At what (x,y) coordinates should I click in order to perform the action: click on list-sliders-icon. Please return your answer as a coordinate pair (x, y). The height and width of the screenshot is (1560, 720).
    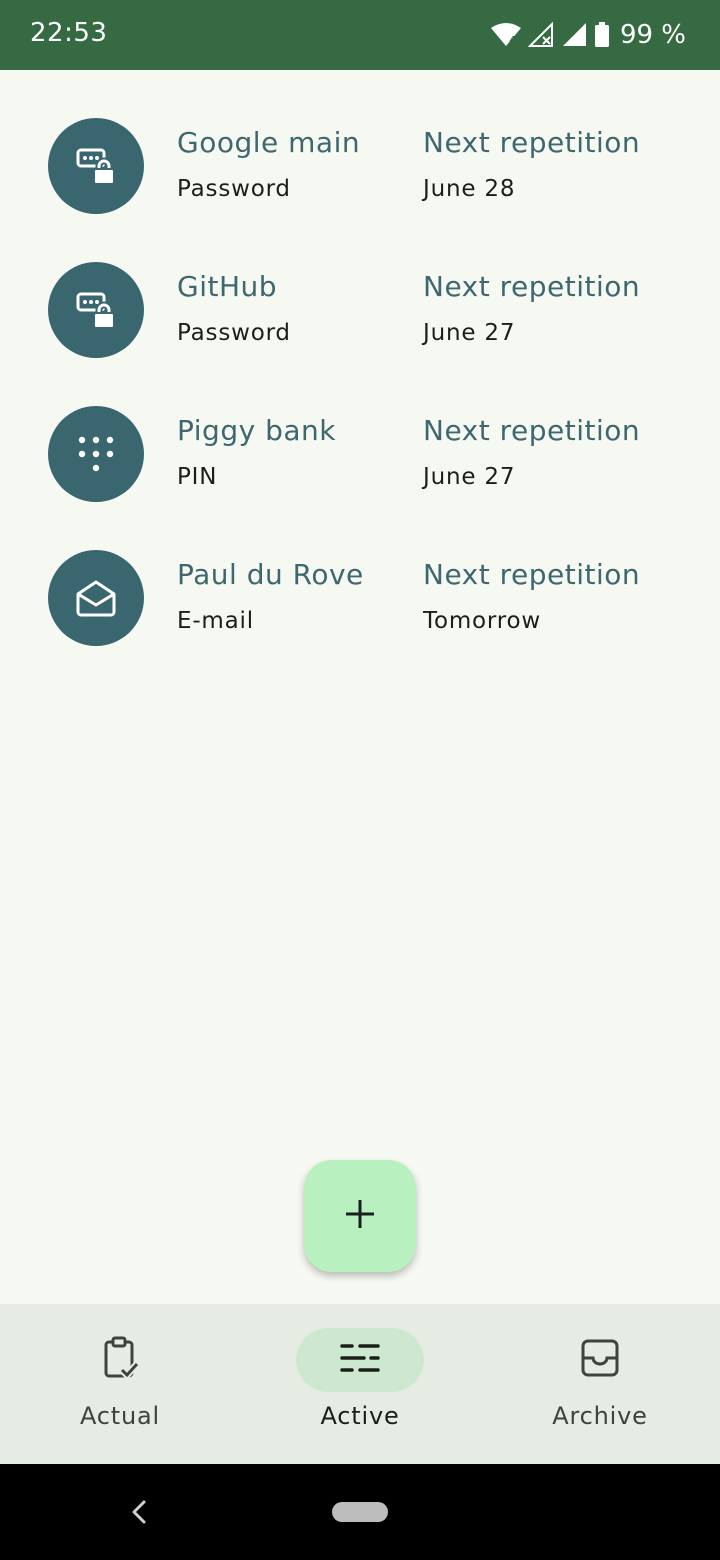
    Looking at the image, I should click on (360, 1360).